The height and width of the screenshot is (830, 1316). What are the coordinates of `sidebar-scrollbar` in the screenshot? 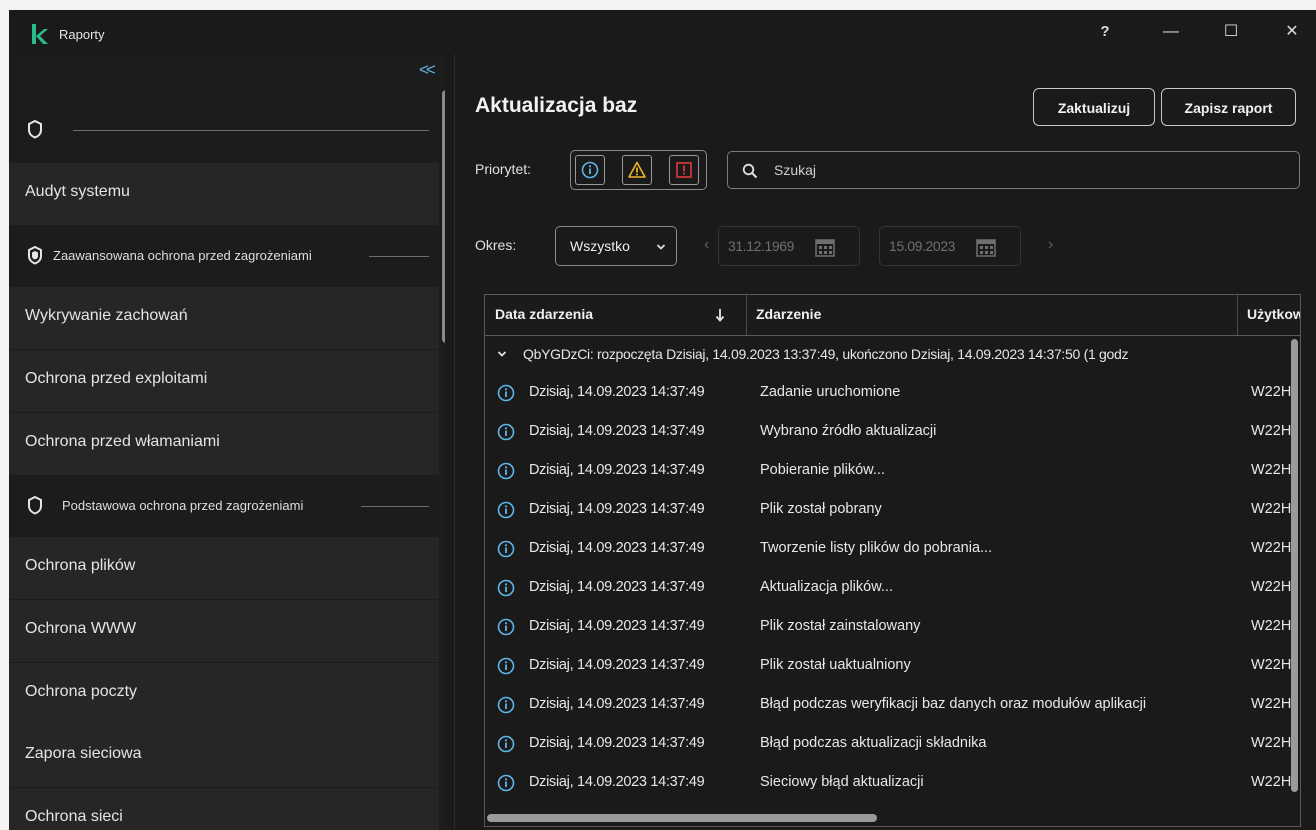 It's located at (443, 216).